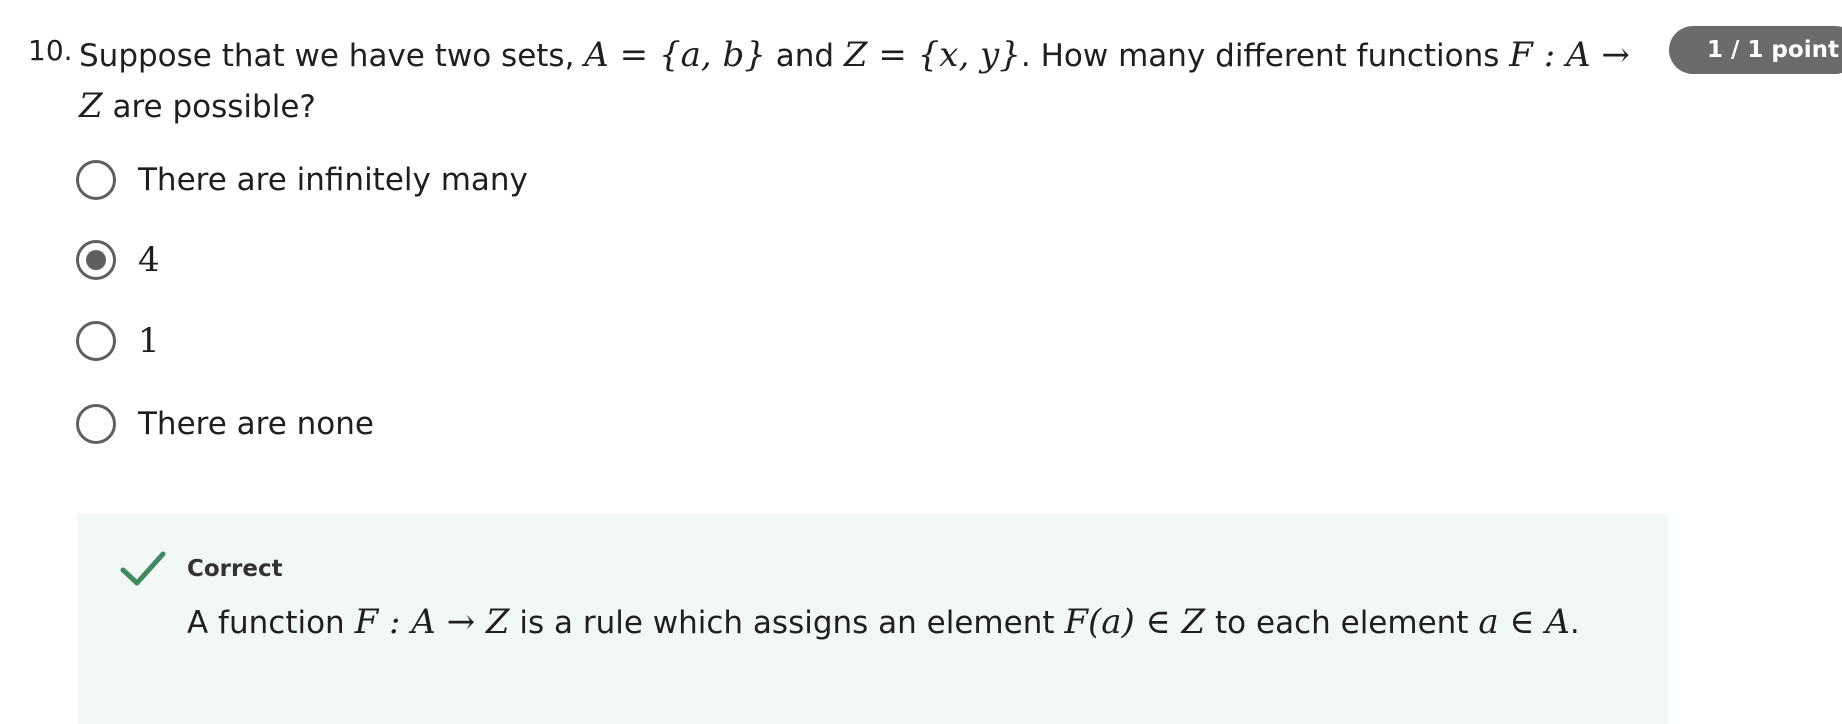 Image resolution: width=1842 pixels, height=724 pixels. I want to click on feedback-text-part: A function, so click(271, 623).